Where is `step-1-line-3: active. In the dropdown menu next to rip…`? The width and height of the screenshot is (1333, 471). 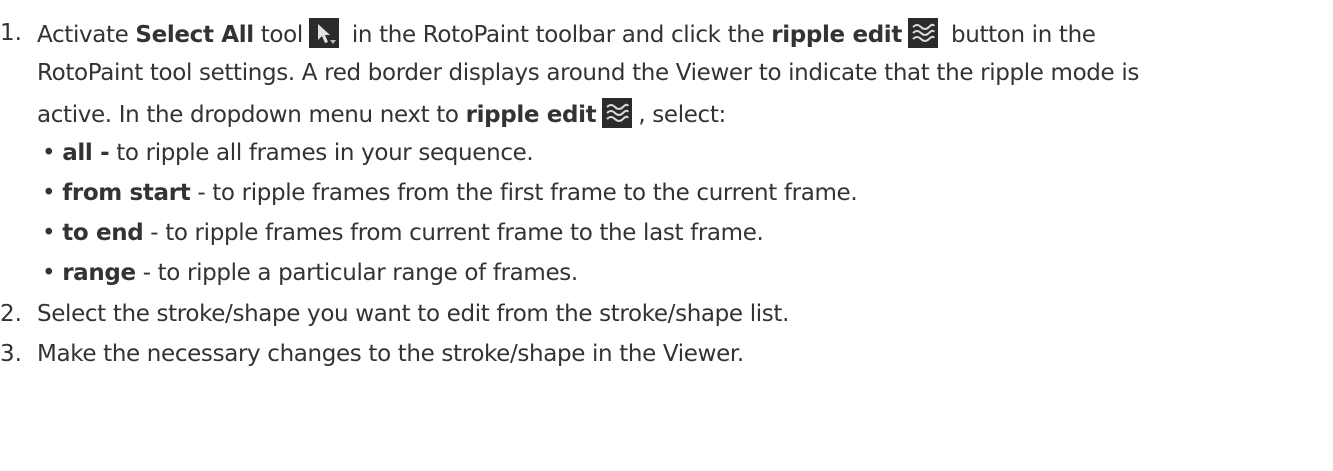
step-1-line-3: active. In the dropdown menu next to rip… is located at coordinates (381, 114).